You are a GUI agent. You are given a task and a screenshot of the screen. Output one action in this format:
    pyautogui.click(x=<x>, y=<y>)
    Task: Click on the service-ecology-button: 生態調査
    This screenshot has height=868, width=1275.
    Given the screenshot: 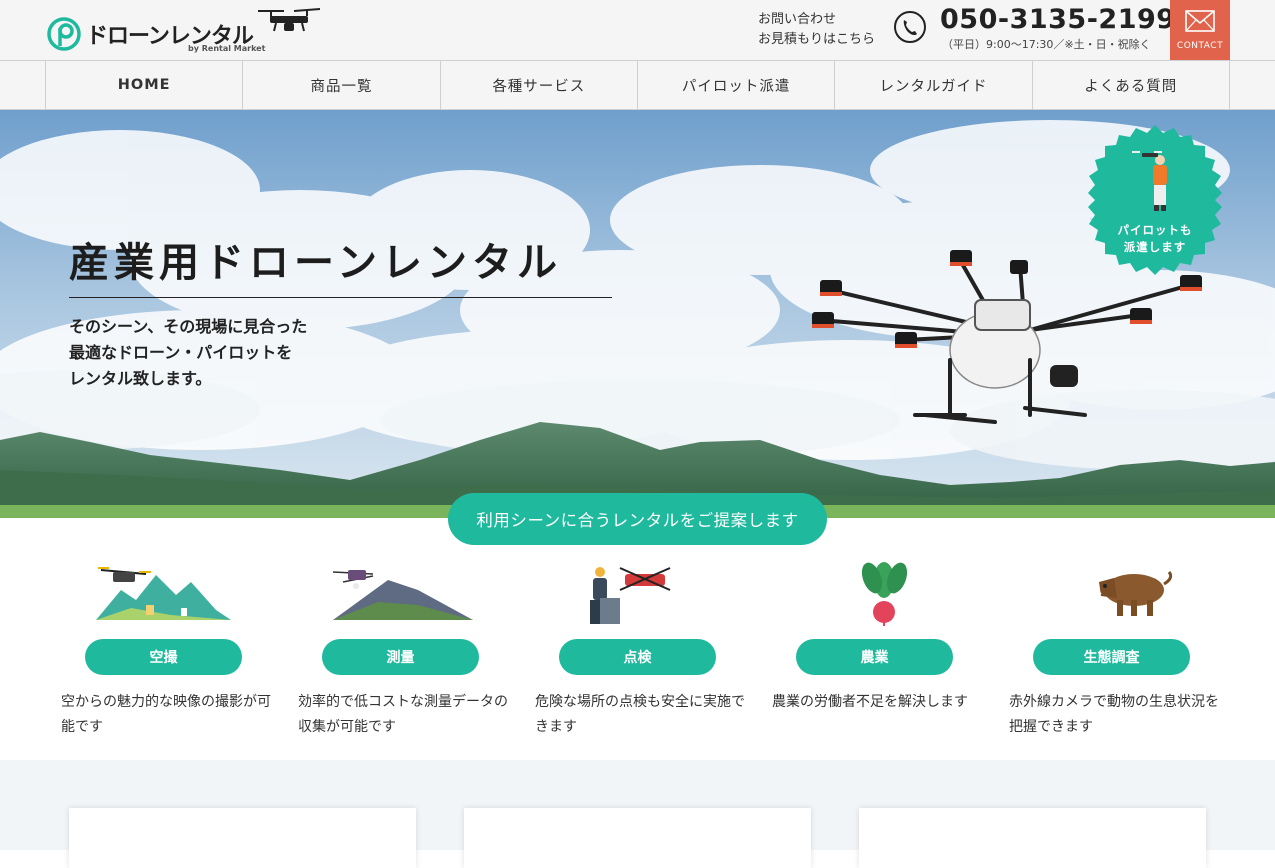 What is the action you would take?
    pyautogui.click(x=1111, y=657)
    